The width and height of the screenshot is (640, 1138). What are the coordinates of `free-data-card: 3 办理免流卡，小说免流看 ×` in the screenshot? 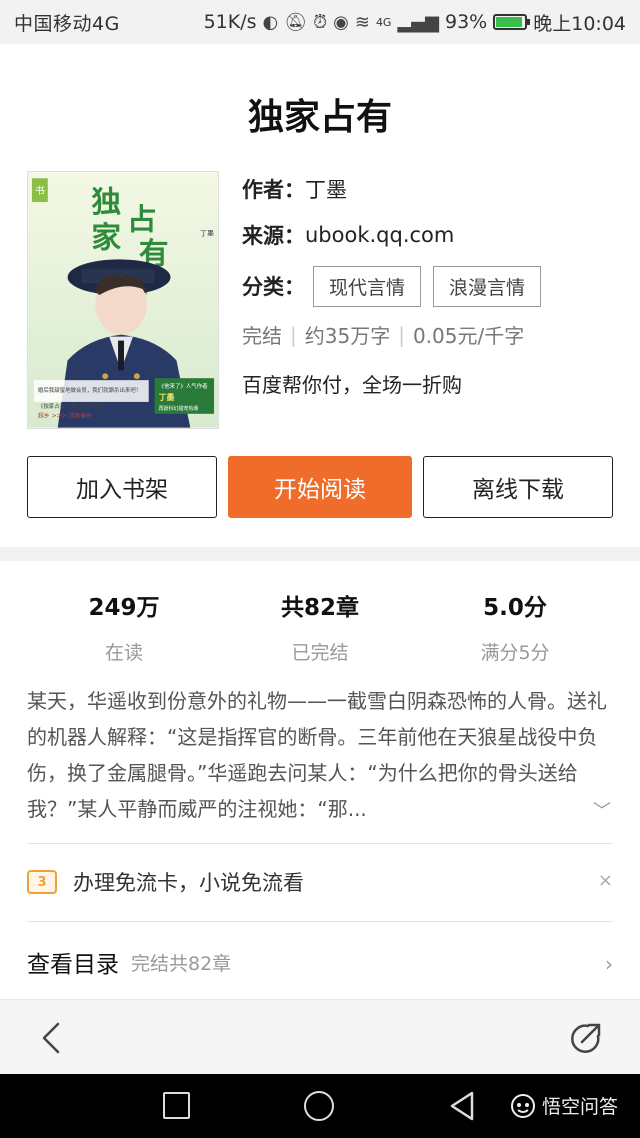 It's located at (320, 882).